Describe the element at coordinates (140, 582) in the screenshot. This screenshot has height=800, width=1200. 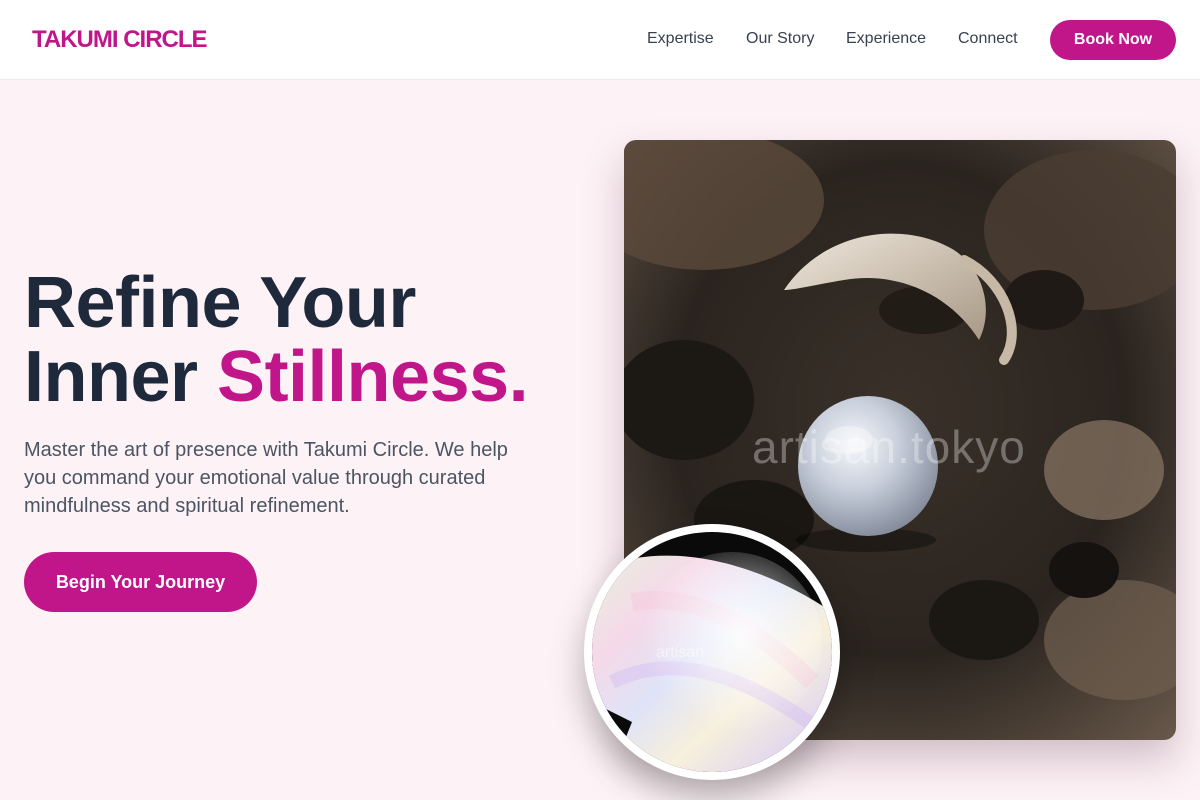
I see `begin-journey-button: Begin Your Journey` at that location.